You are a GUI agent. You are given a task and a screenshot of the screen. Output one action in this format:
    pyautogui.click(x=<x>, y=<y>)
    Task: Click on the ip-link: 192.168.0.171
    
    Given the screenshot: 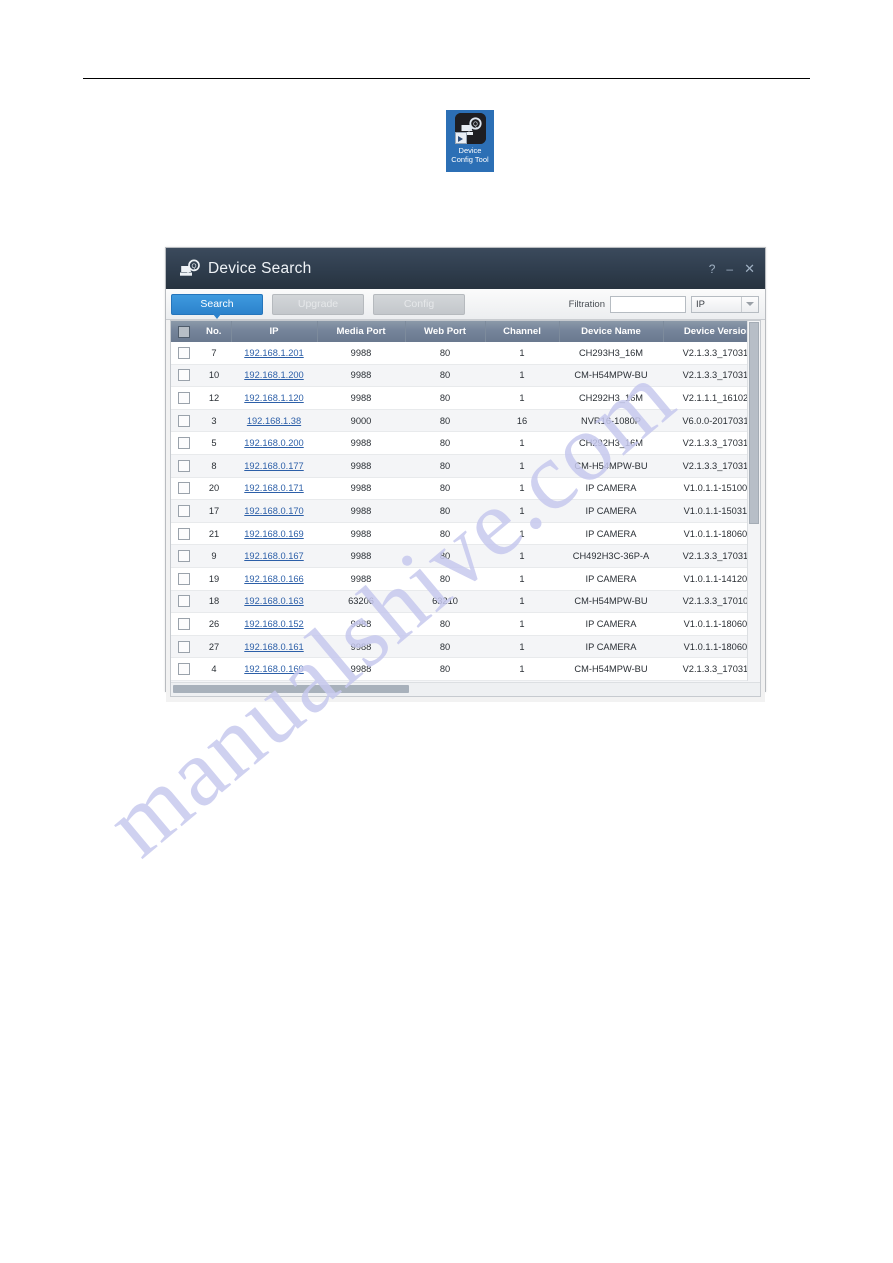 What is the action you would take?
    pyautogui.click(x=273, y=488)
    